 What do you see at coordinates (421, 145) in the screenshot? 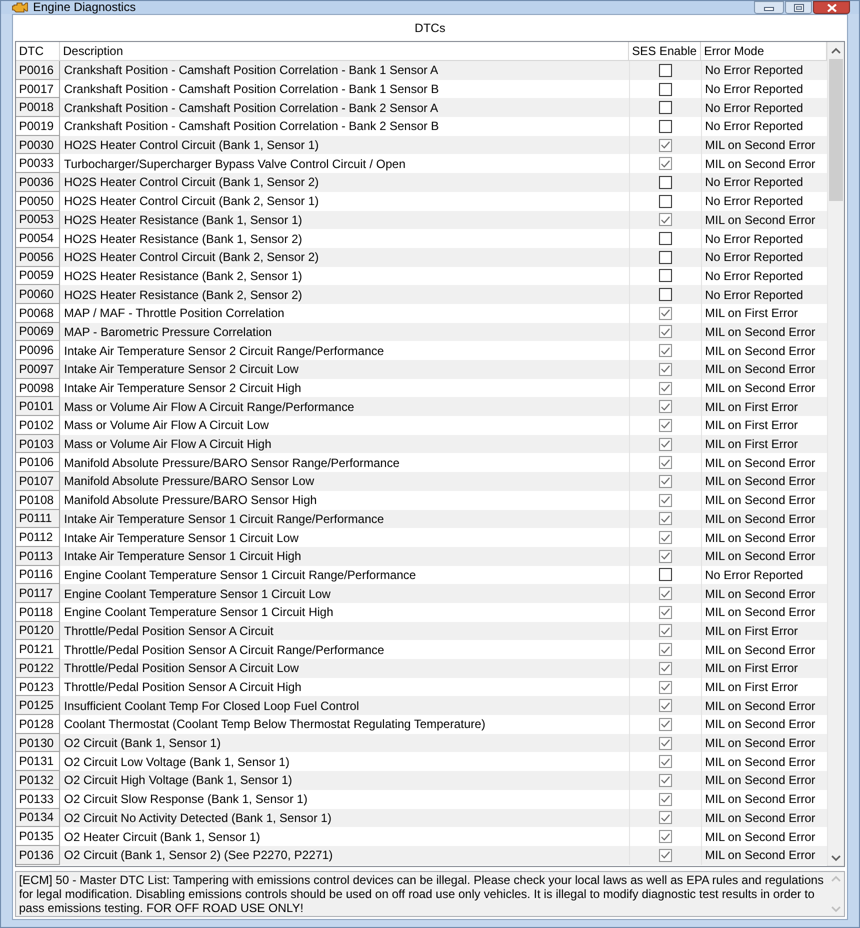
I see `table-row: P0030 HO2S Heater Control Circuit (Bank 1, Sensor 1) MIL on Second Error` at bounding box center [421, 145].